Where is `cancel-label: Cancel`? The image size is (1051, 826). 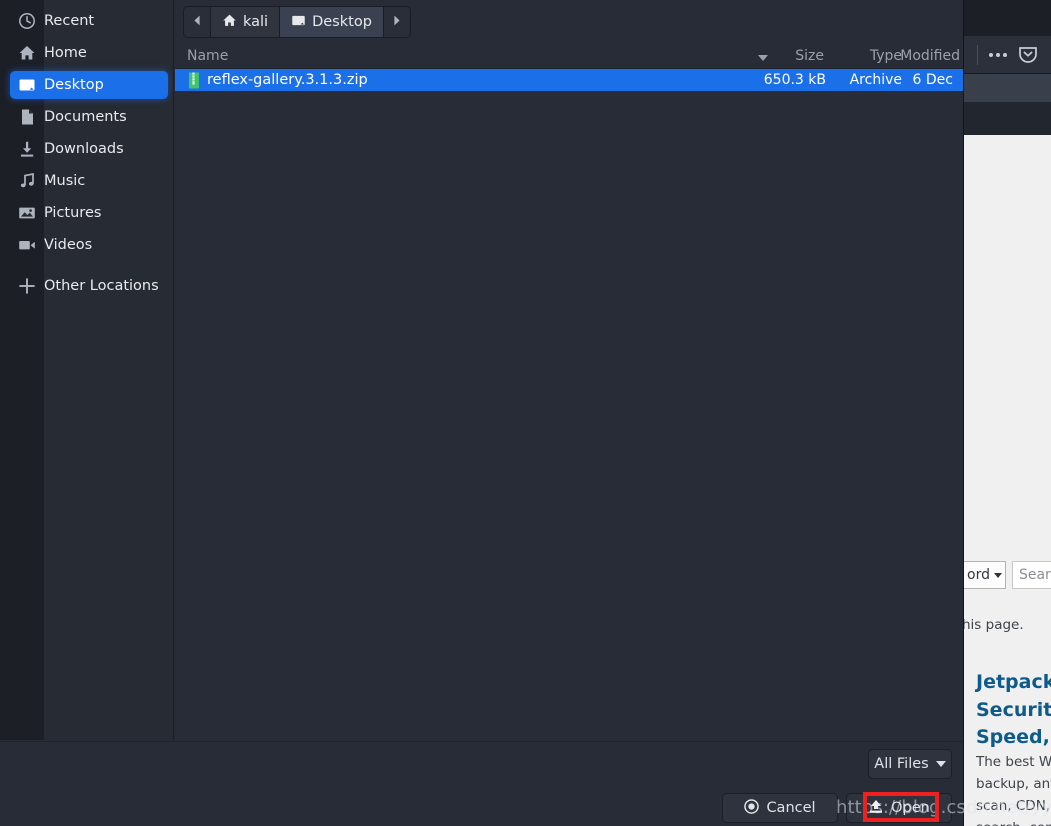 cancel-label: Cancel is located at coordinates (791, 808).